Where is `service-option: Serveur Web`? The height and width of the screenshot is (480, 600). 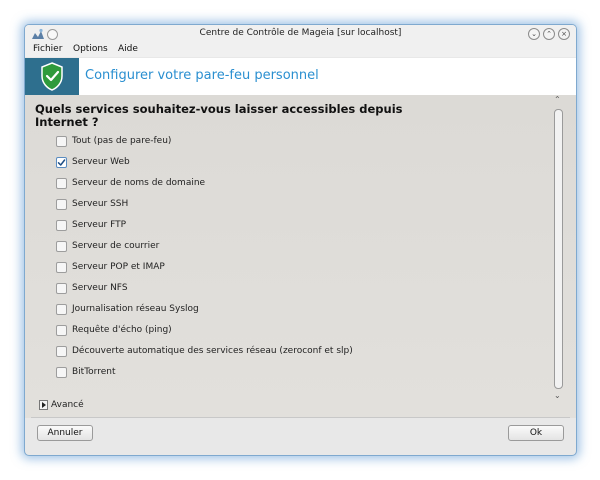
service-option: Serveur Web is located at coordinates (93, 162).